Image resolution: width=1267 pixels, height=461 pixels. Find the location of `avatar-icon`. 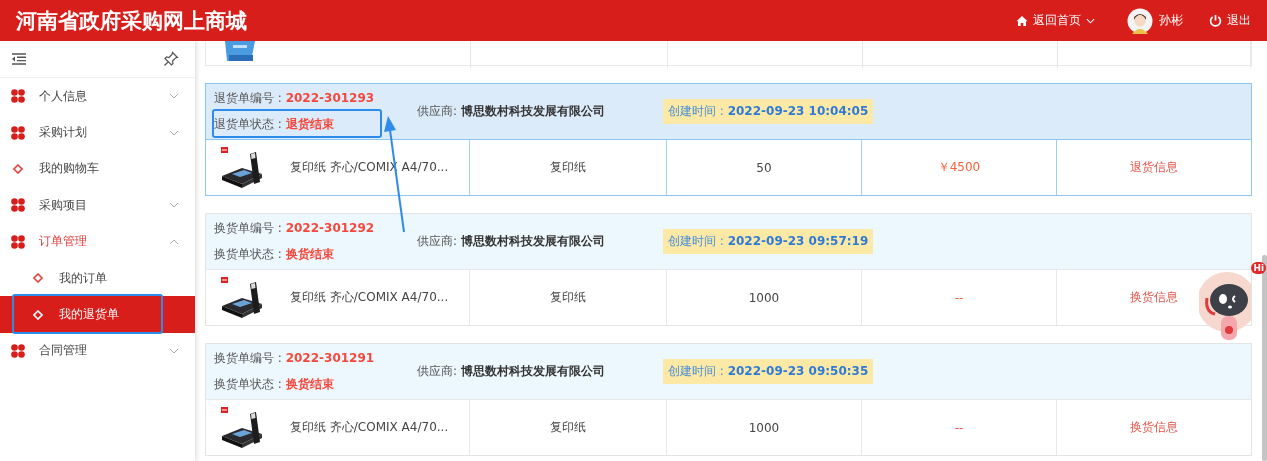

avatar-icon is located at coordinates (1140, 20).